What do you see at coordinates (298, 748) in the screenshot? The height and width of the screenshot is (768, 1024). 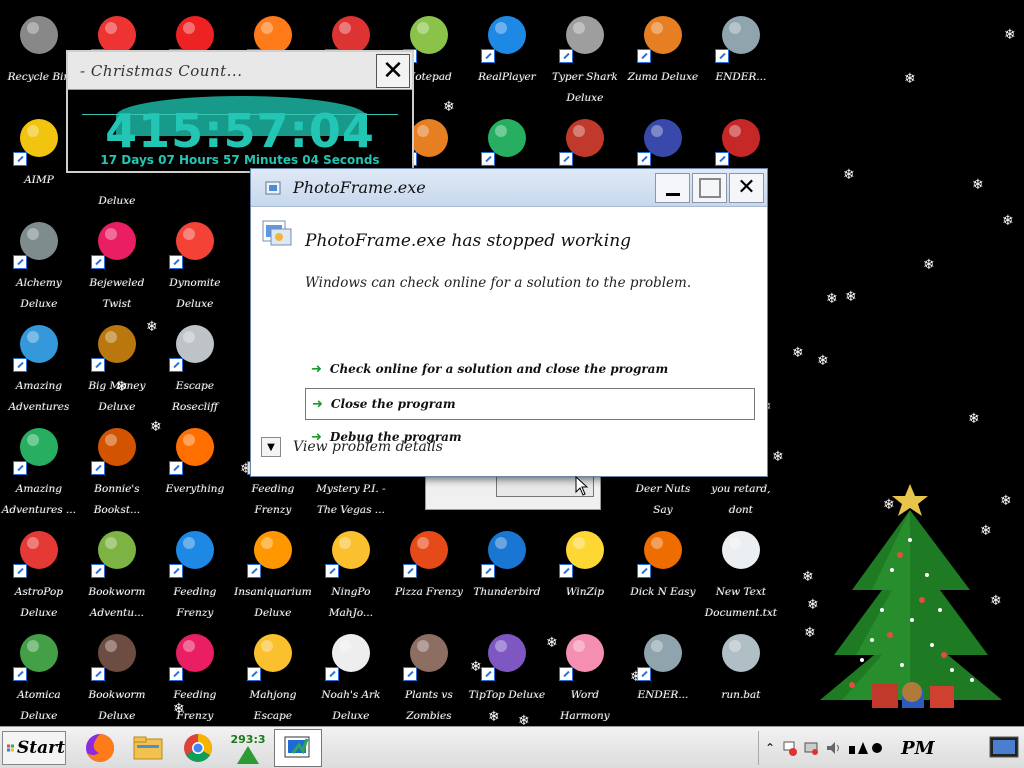 I see `taskbar-photoframe` at bounding box center [298, 748].